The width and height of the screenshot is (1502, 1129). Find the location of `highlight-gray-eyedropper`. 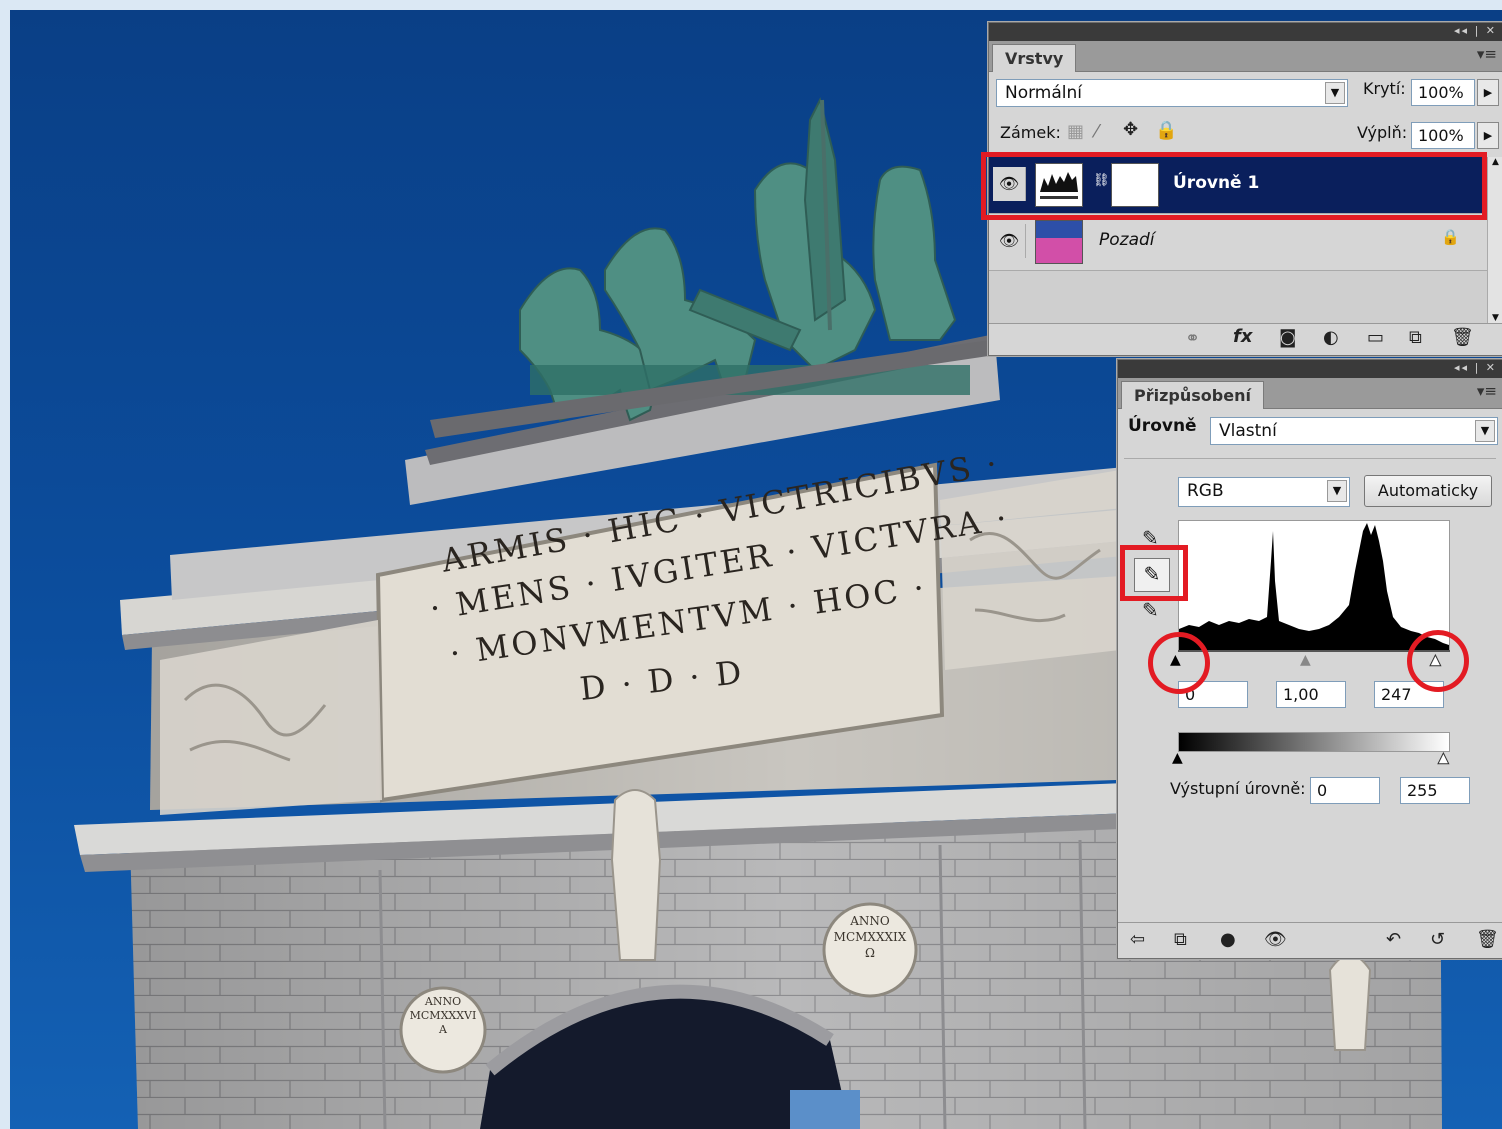

highlight-gray-eyedropper is located at coordinates (1154, 573).